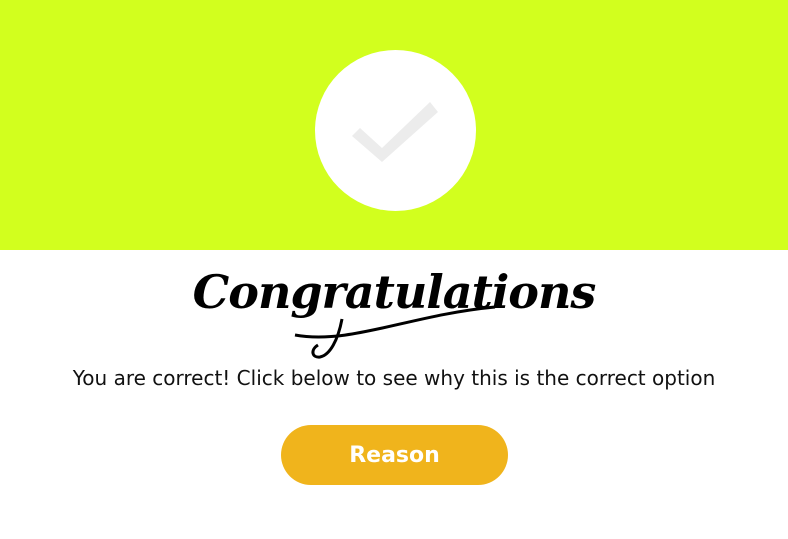 Image resolution: width=788 pixels, height=539 pixels. Describe the element at coordinates (395, 332) in the screenshot. I see `congratulations-flourish` at that location.